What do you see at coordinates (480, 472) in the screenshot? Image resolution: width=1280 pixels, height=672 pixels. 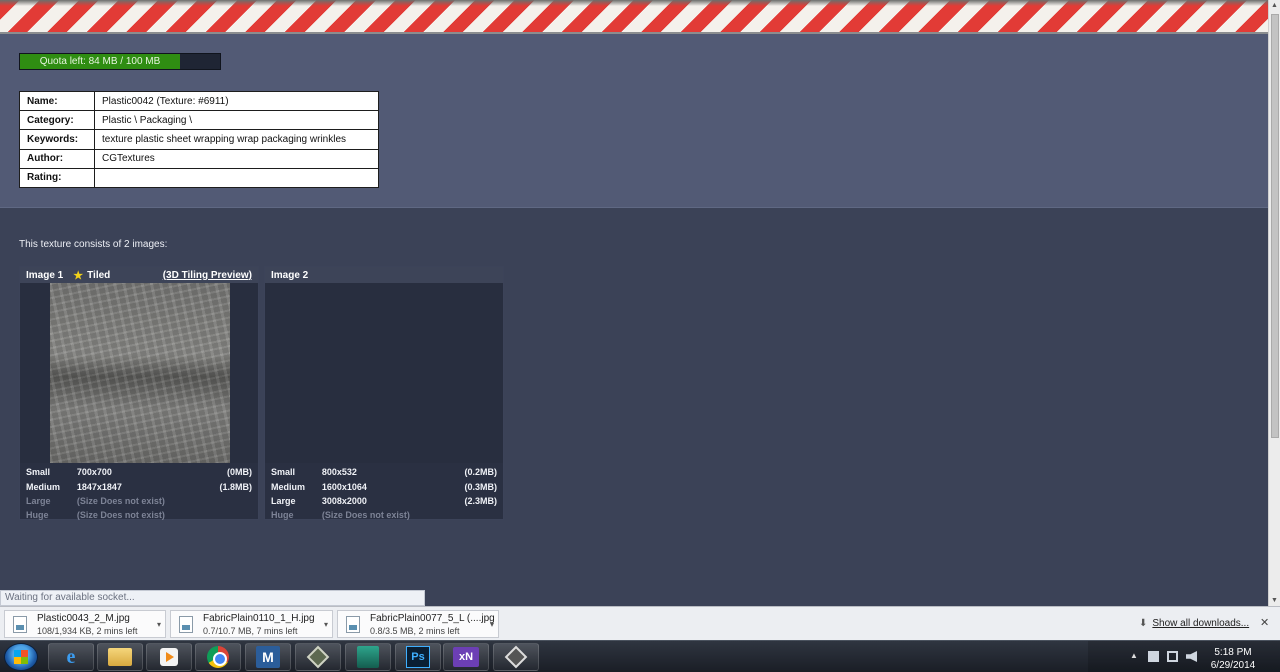 I see `size-mb: (0.2MB)` at bounding box center [480, 472].